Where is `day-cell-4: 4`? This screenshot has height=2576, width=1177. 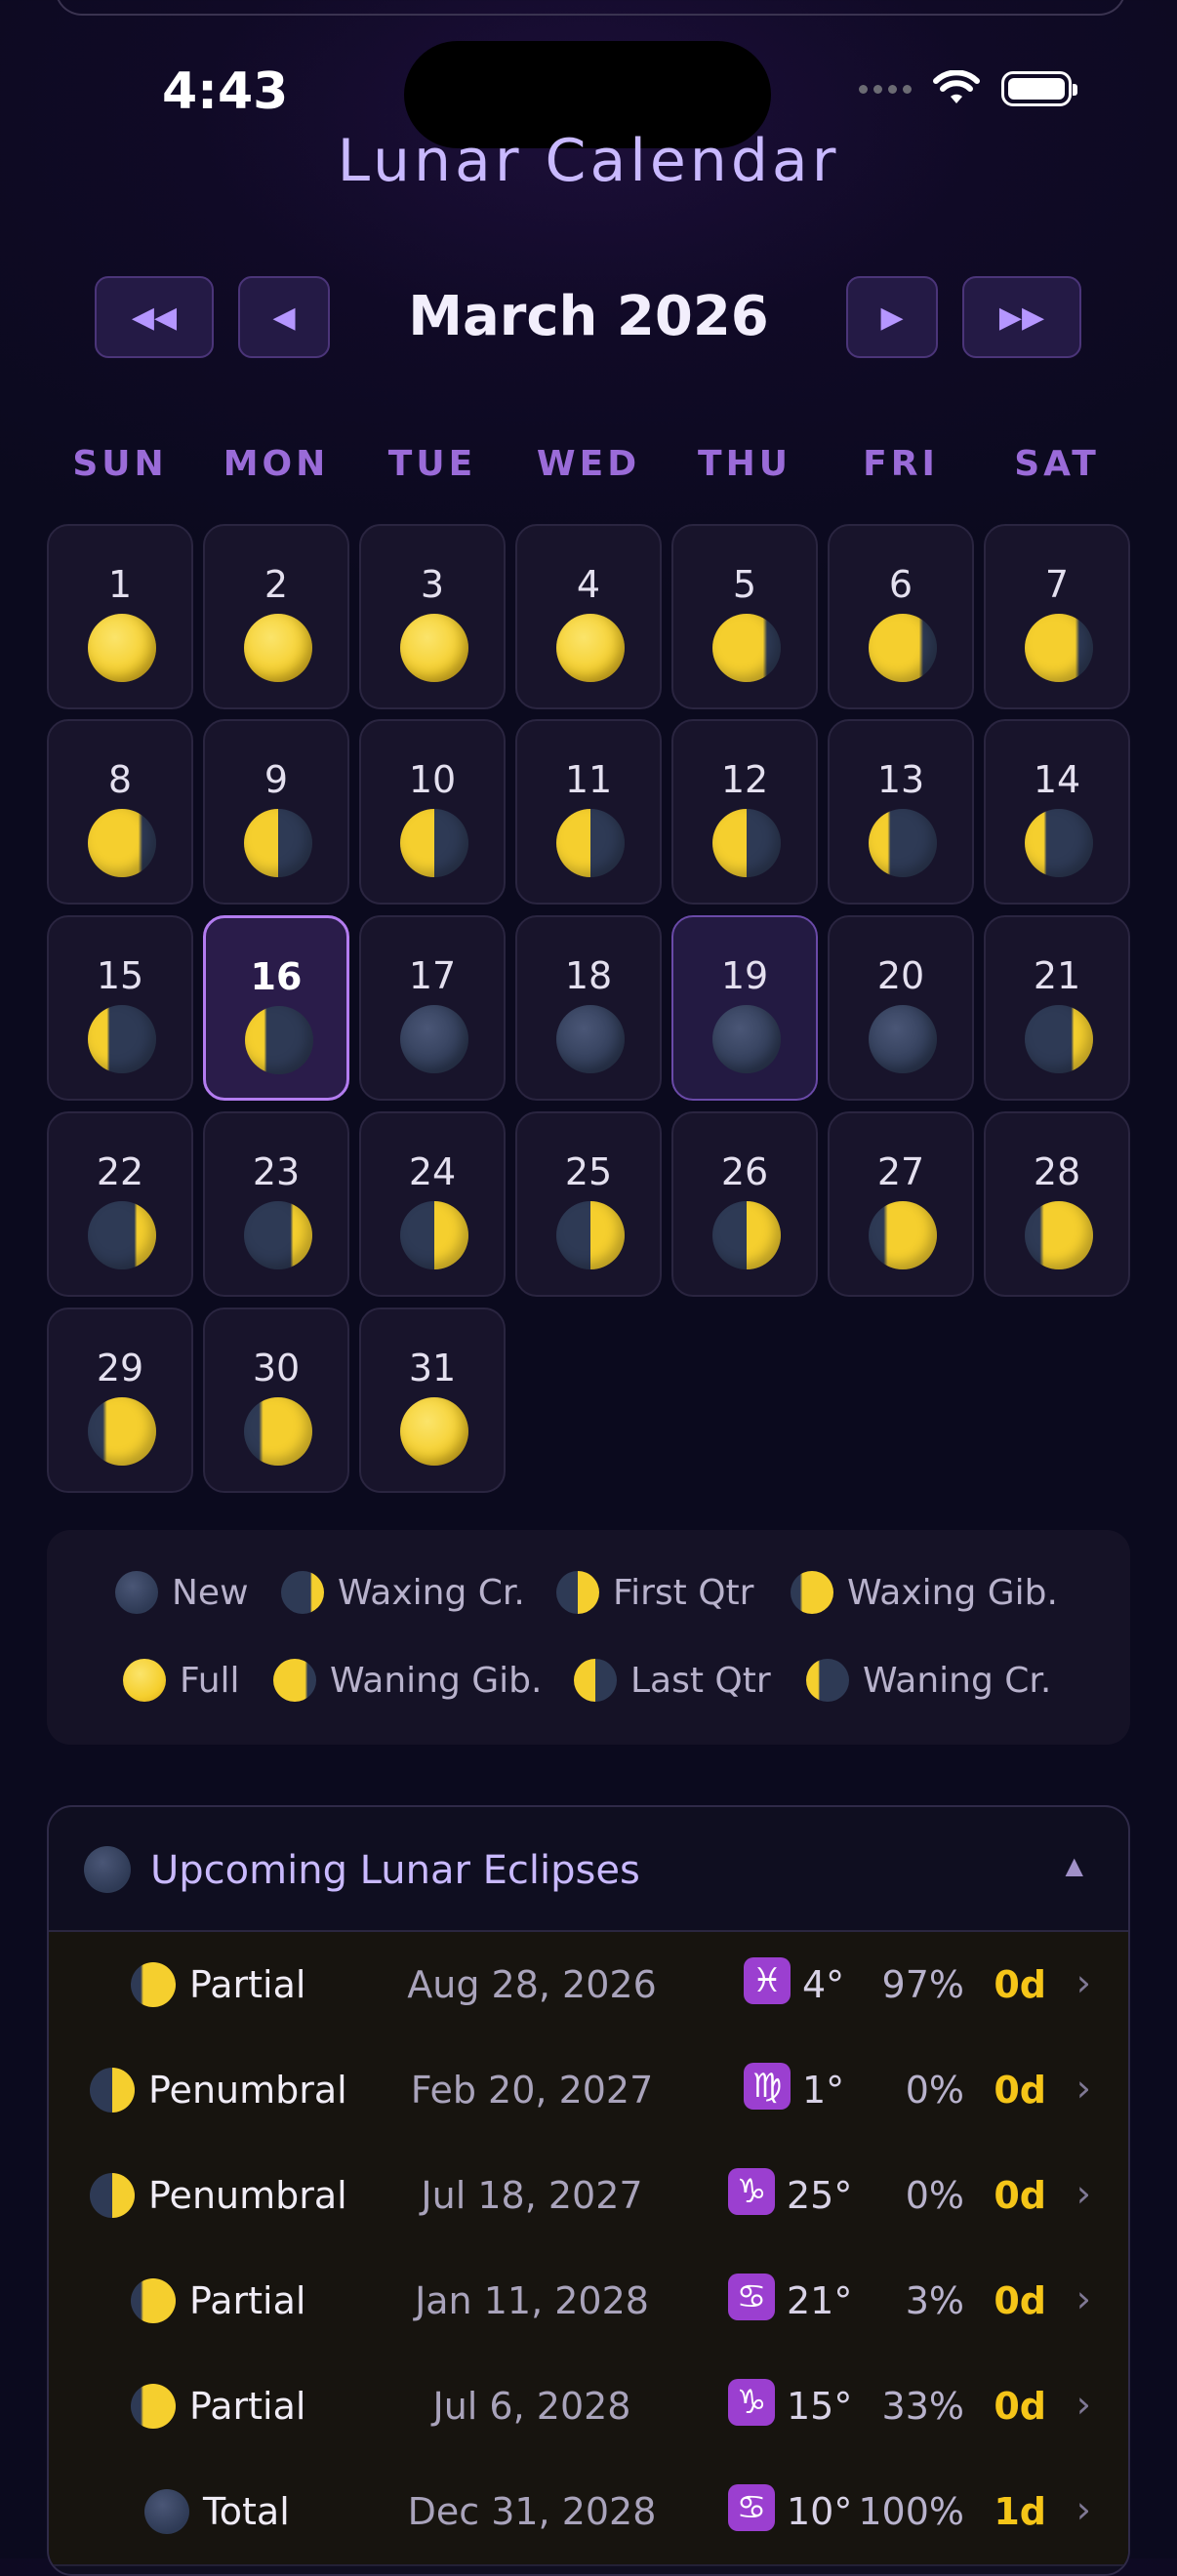 day-cell-4: 4 is located at coordinates (588, 616).